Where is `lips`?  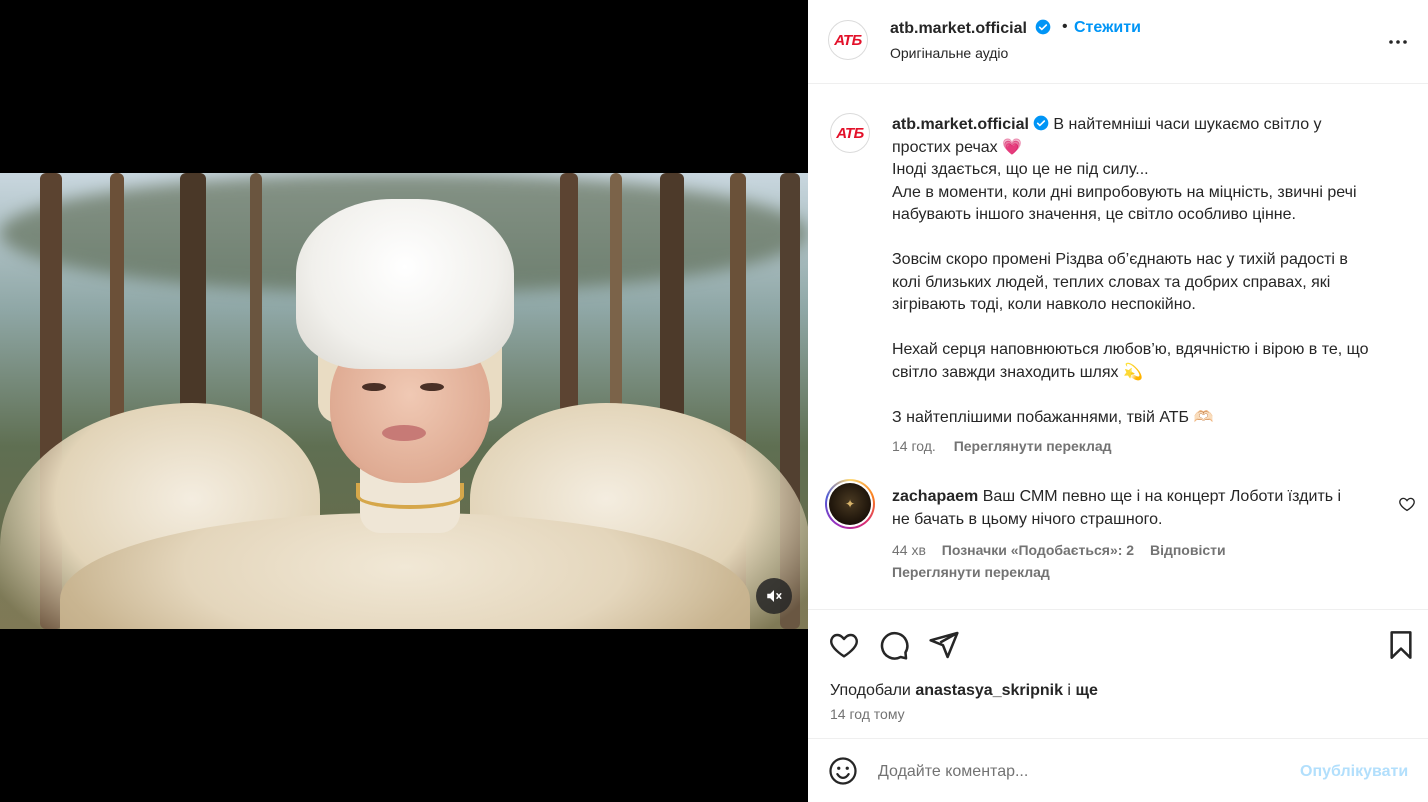 lips is located at coordinates (404, 433).